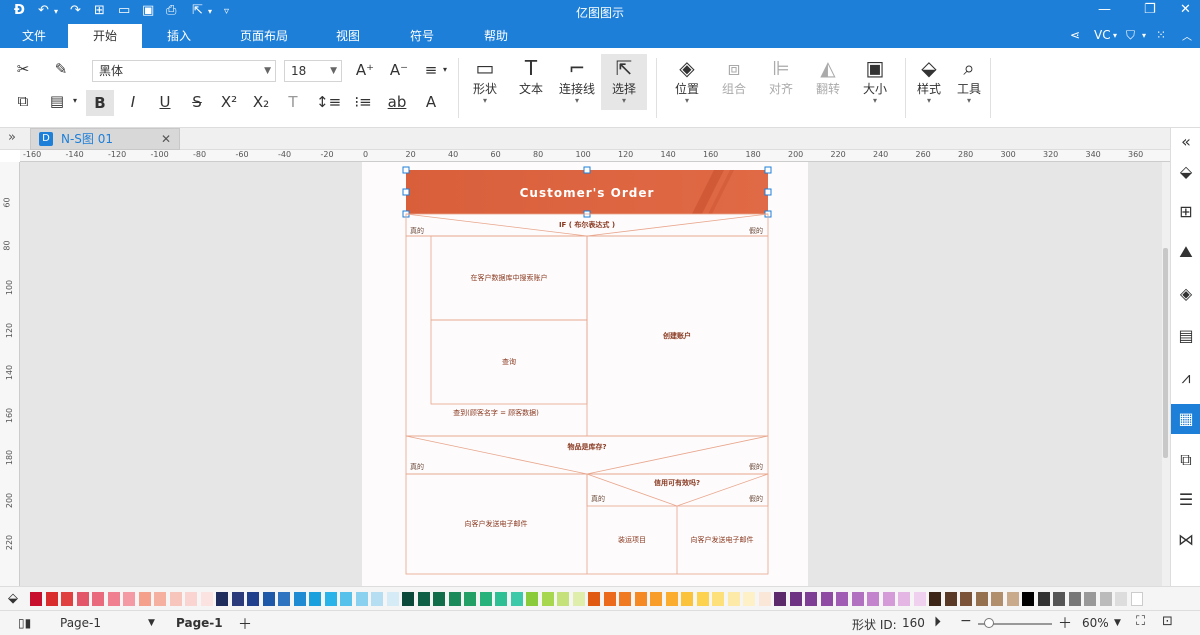 The height and width of the screenshot is (635, 1200). I want to click on image-icon: ⛰, so click(1185, 252).